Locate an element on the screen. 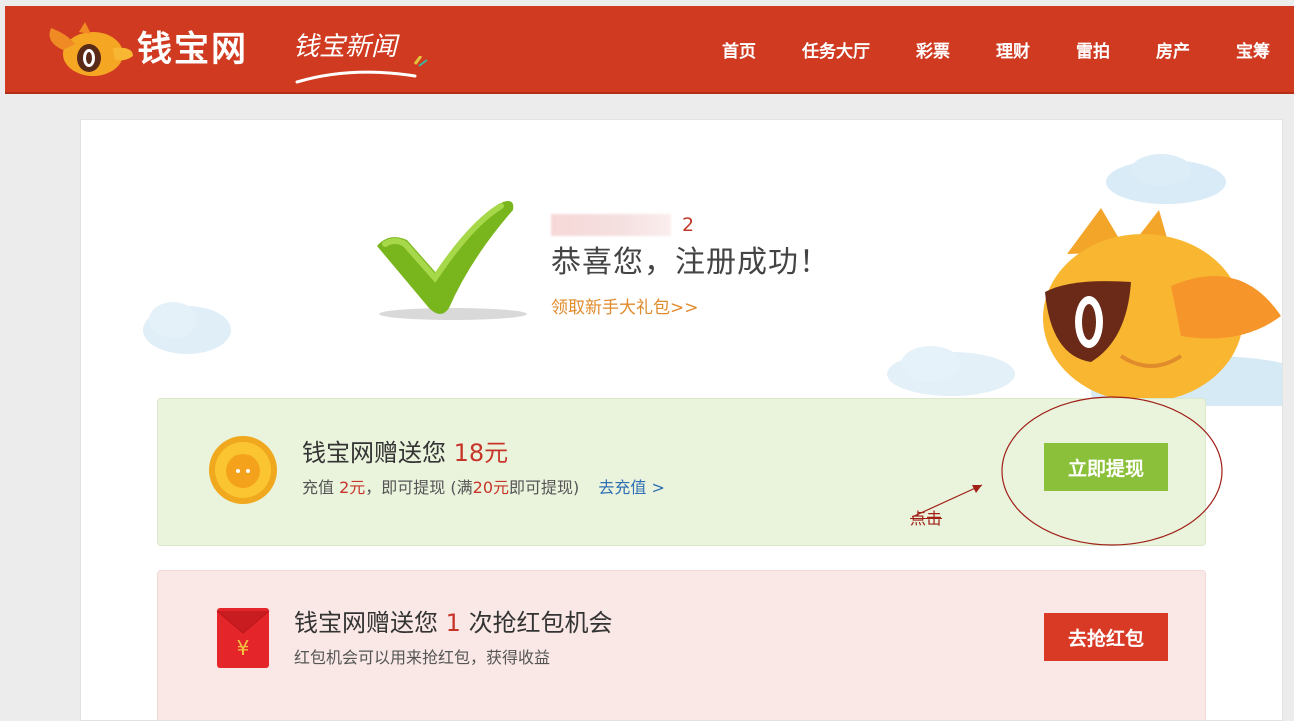 This screenshot has height=721, width=1294. top-header: 钱宝网 钱宝新闻 首页 任务大厅 彩票 理财 雷拍 房产 宝筹 is located at coordinates (649, 50).